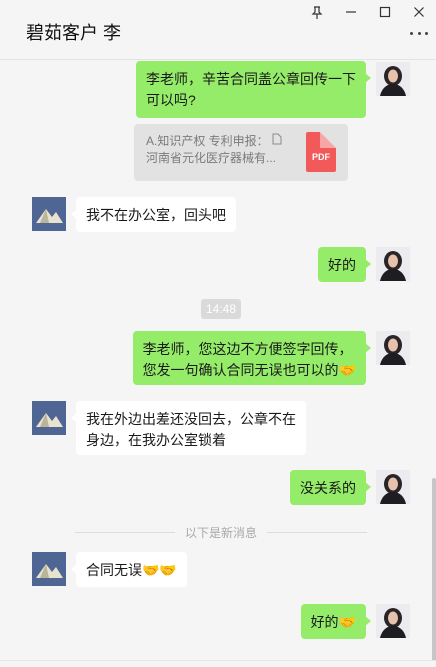 The height and width of the screenshot is (667, 436). I want to click on file-icon, so click(277, 140).